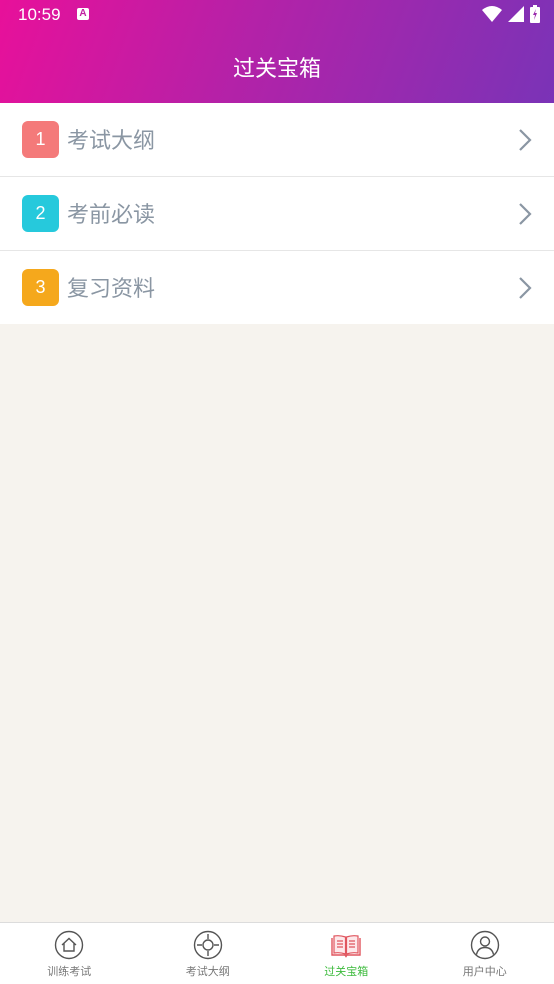 The height and width of the screenshot is (984, 554). Describe the element at coordinates (277, 287) in the screenshot. I see `list-item: 3 复习资料` at that location.